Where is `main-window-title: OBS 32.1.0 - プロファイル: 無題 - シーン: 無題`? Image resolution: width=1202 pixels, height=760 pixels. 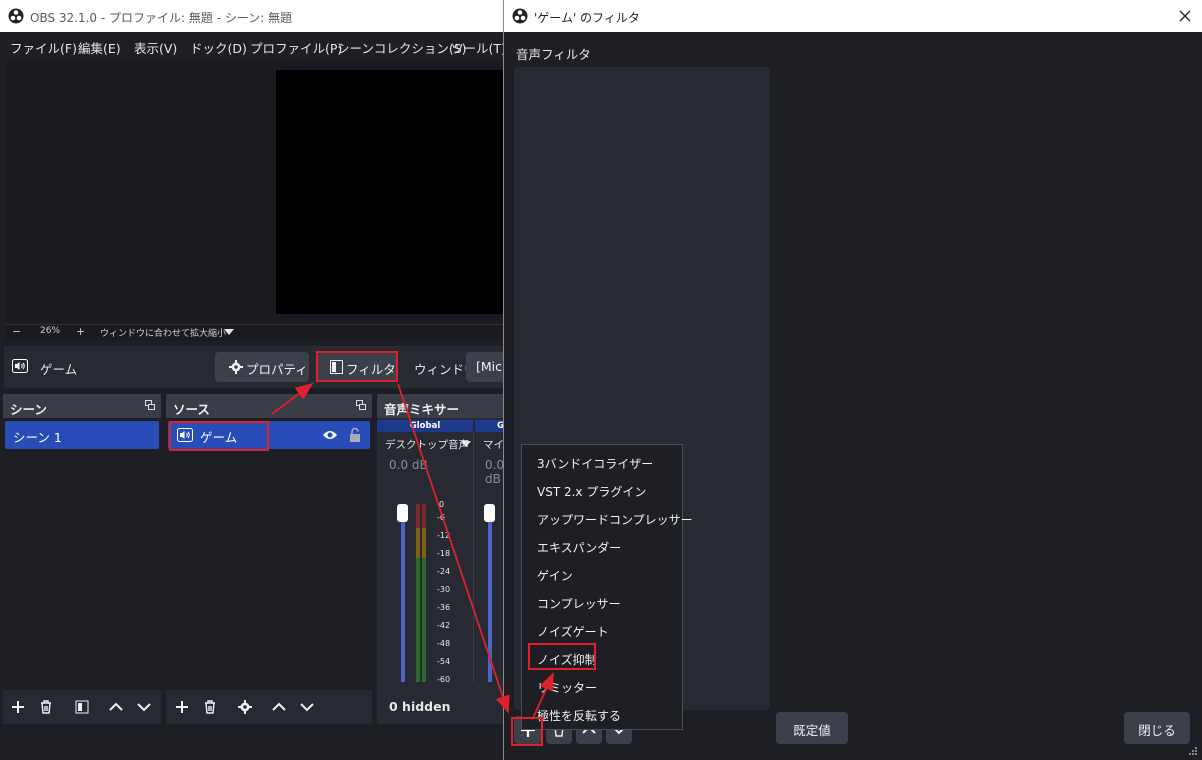 main-window-title: OBS 32.1.0 - プロファイル: 無題 - シーン: 無題 is located at coordinates (161, 18).